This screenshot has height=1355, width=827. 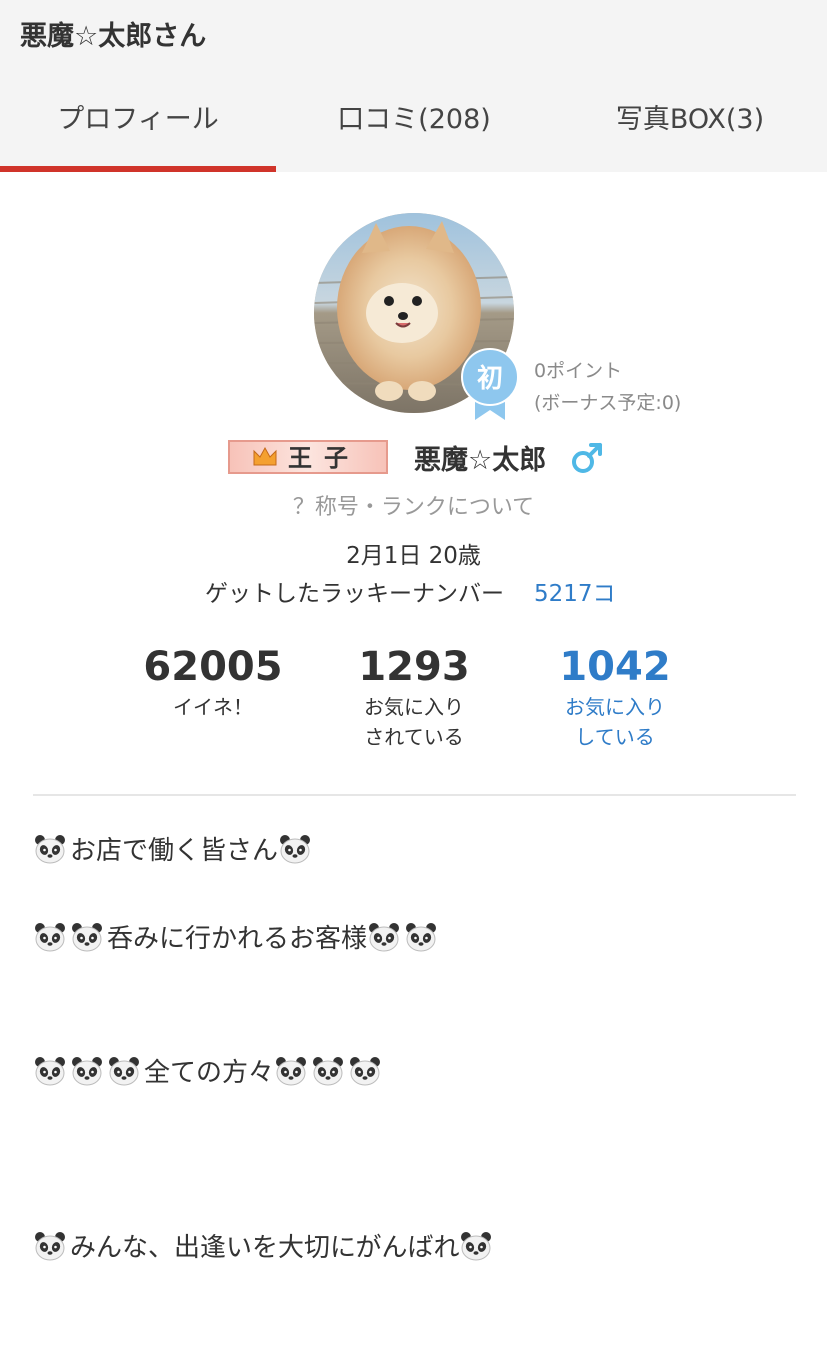 What do you see at coordinates (690, 119) in the screenshot?
I see `tab-photo-box-label: 写真BOX(3)` at bounding box center [690, 119].